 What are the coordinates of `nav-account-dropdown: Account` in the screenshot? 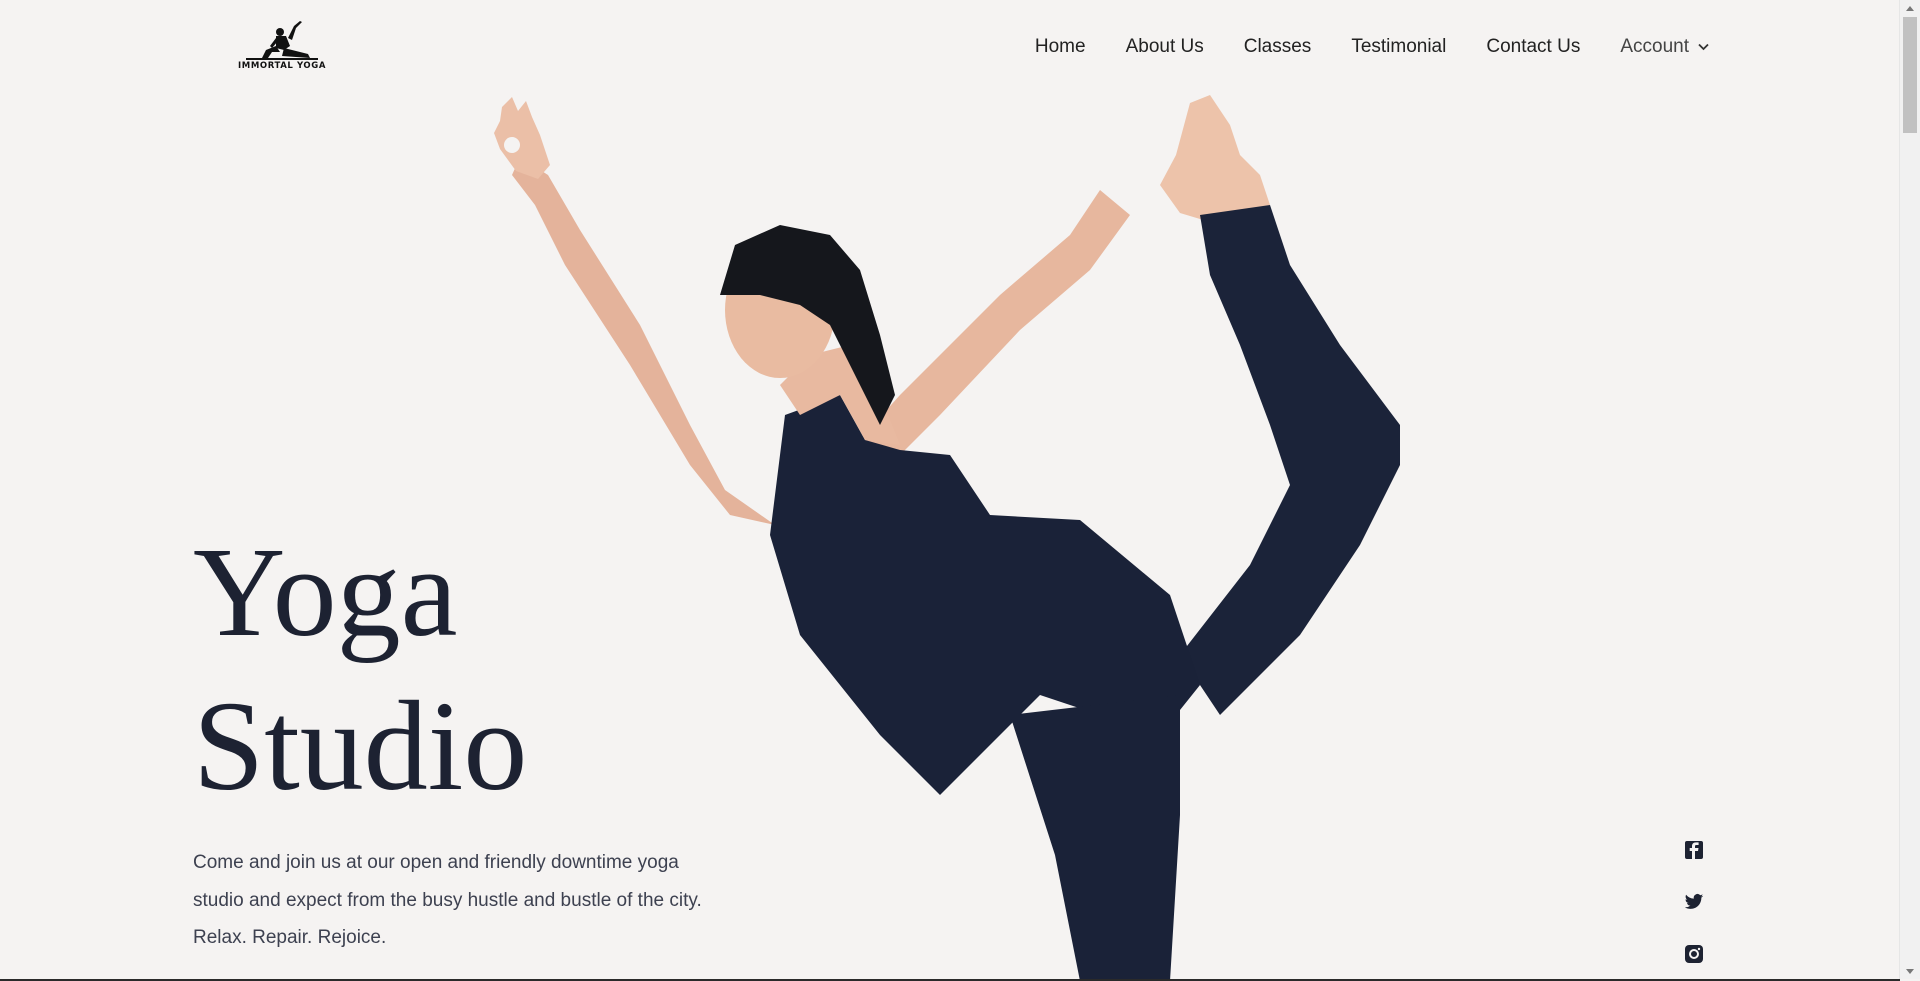 It's located at (1664, 47).